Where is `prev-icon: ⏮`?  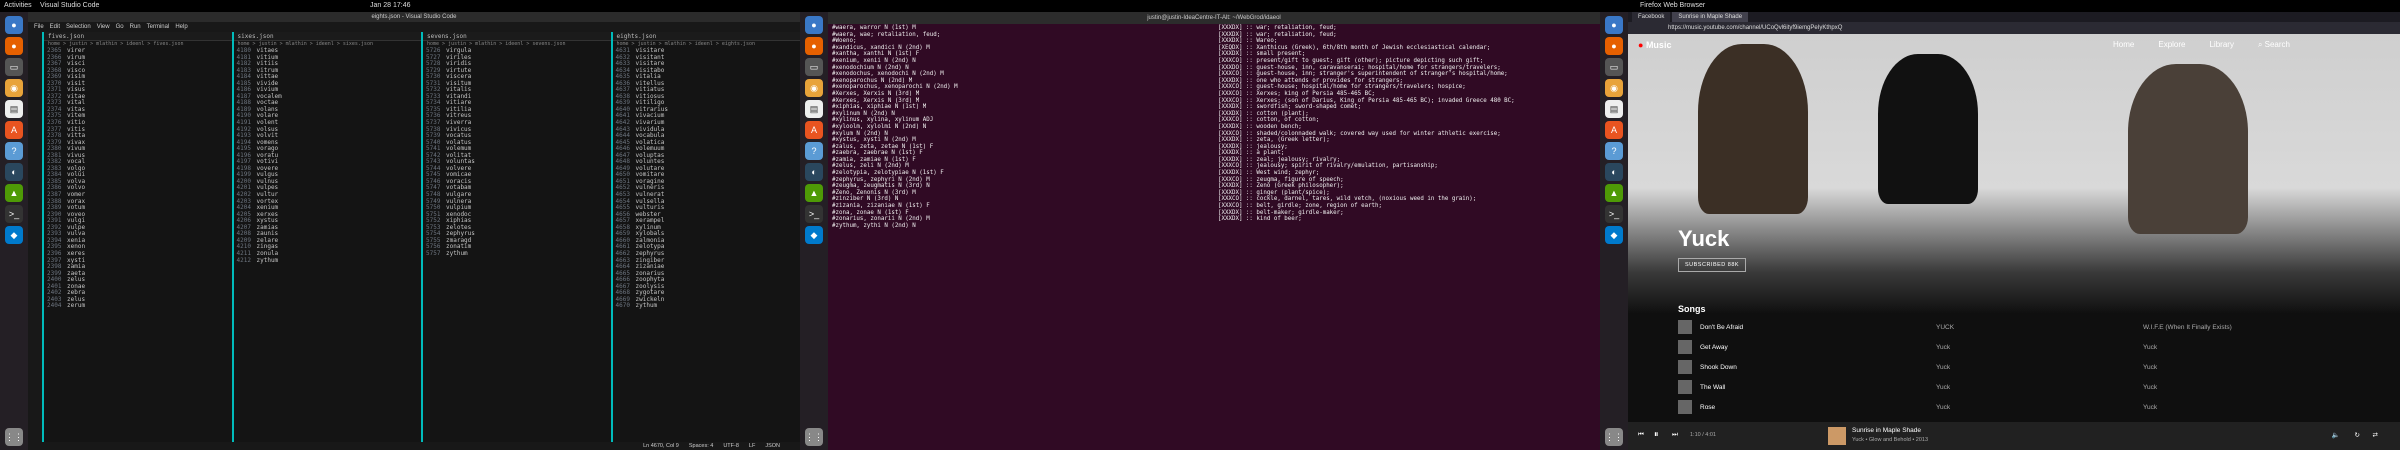 prev-icon: ⏮ is located at coordinates (1641, 435).